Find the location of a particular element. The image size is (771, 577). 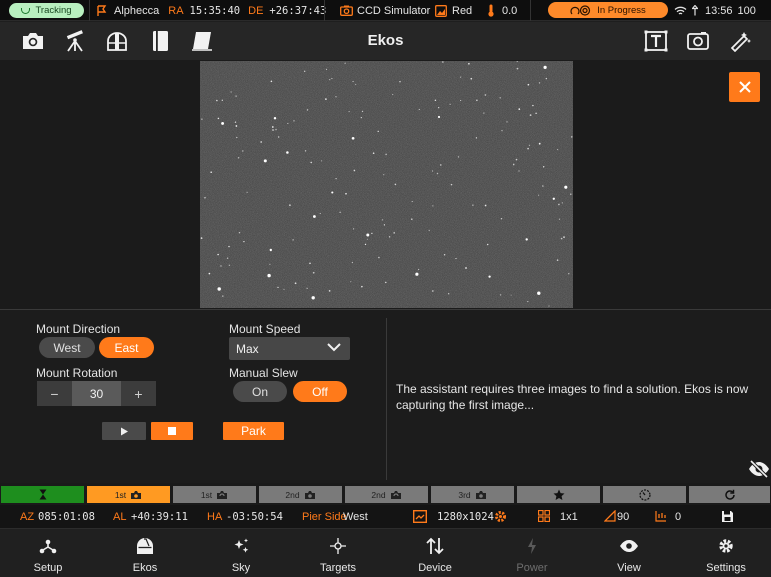

nav-power: Power is located at coordinates (532, 553).